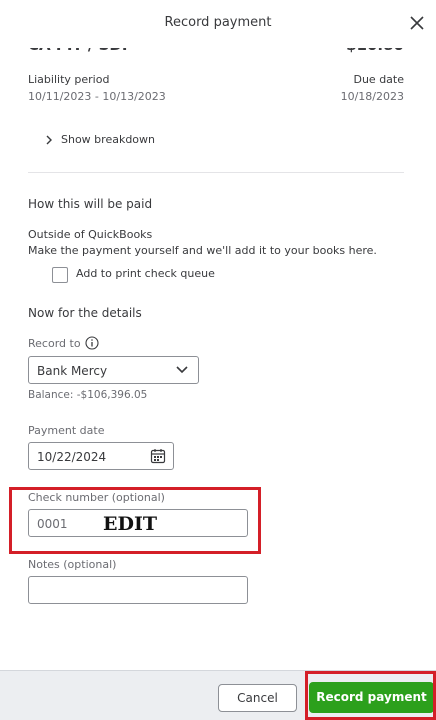  What do you see at coordinates (371, 697) in the screenshot?
I see `record-payment-button: Record payment` at bounding box center [371, 697].